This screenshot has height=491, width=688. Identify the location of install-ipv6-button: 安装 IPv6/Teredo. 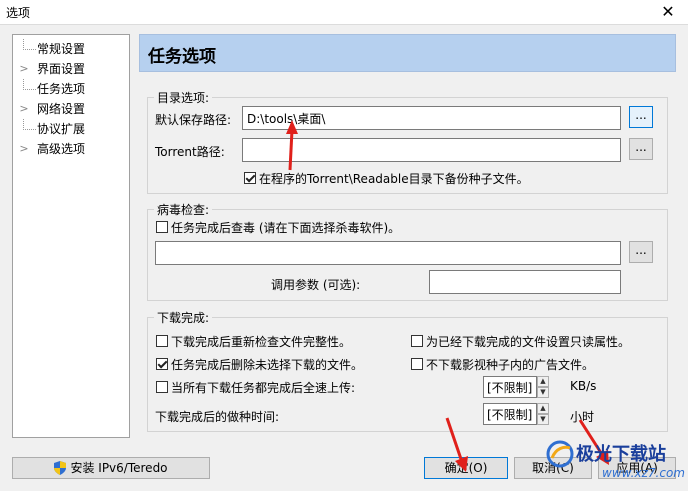
(111, 468).